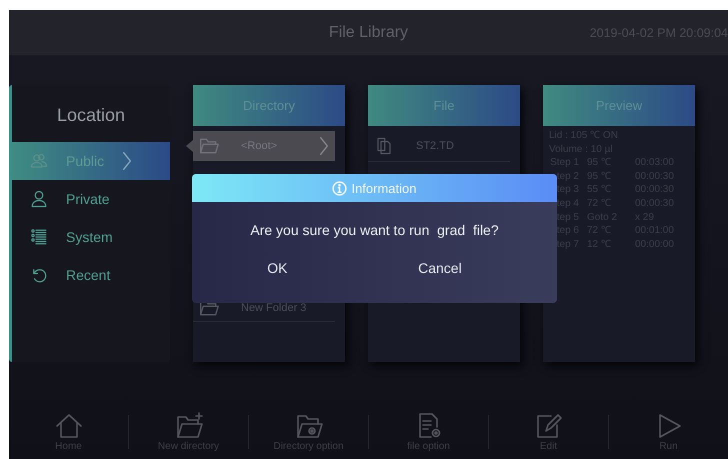  I want to click on refresh-icon, so click(39, 275).